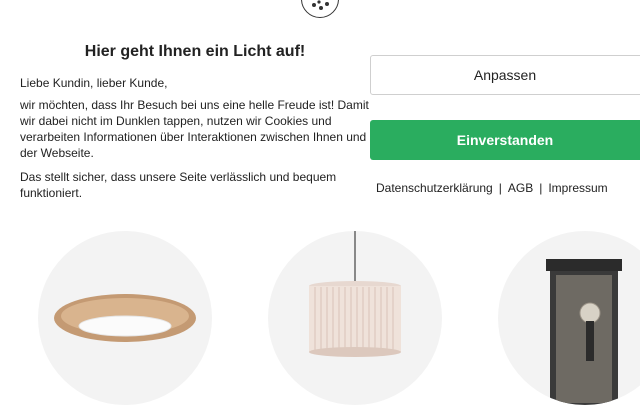  I want to click on terms-link: AGB, so click(520, 188).